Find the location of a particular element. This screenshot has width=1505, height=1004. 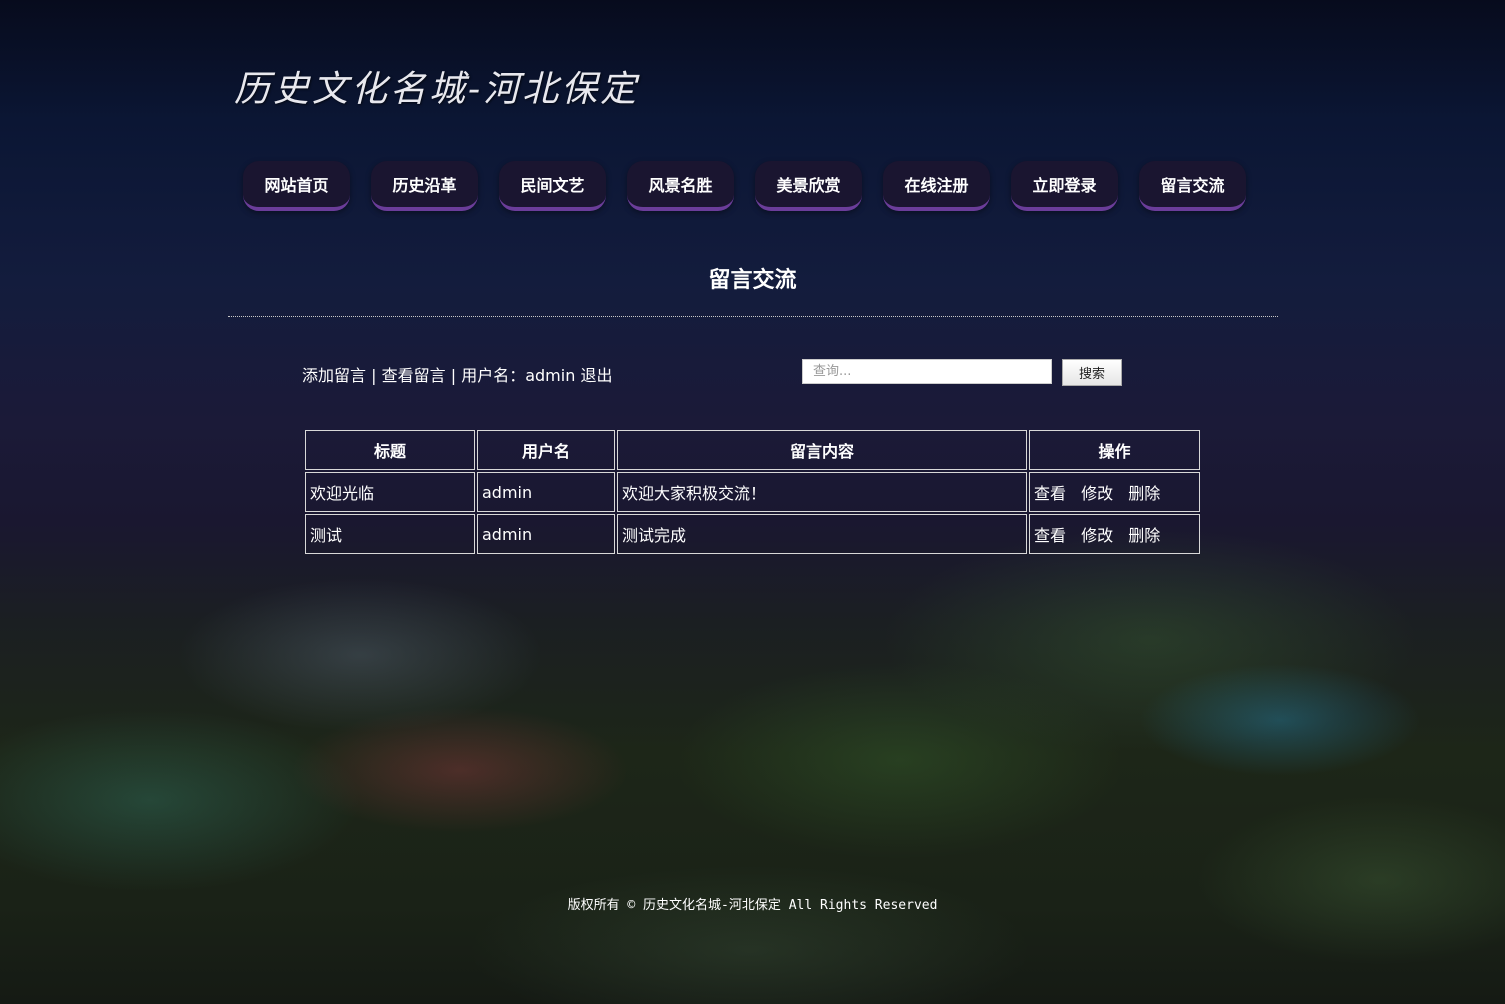

column-header-content: 留言内容 is located at coordinates (822, 450).